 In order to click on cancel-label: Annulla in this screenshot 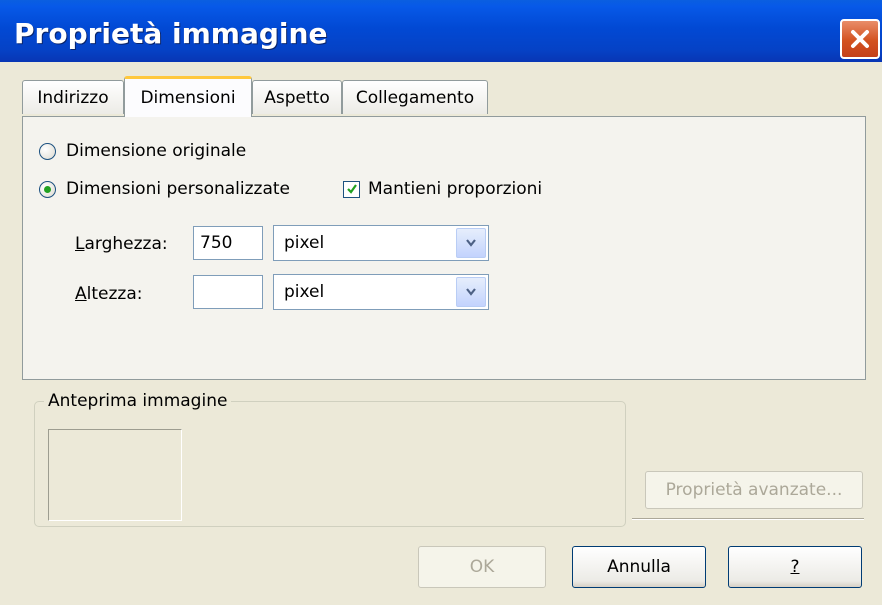, I will do `click(639, 567)`.